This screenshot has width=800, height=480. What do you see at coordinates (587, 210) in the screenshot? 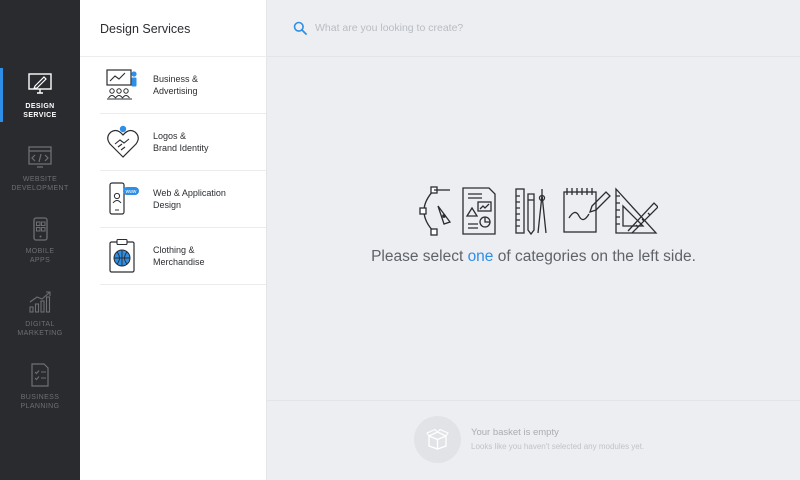
I see `sketchbook-pencil-icon` at bounding box center [587, 210].